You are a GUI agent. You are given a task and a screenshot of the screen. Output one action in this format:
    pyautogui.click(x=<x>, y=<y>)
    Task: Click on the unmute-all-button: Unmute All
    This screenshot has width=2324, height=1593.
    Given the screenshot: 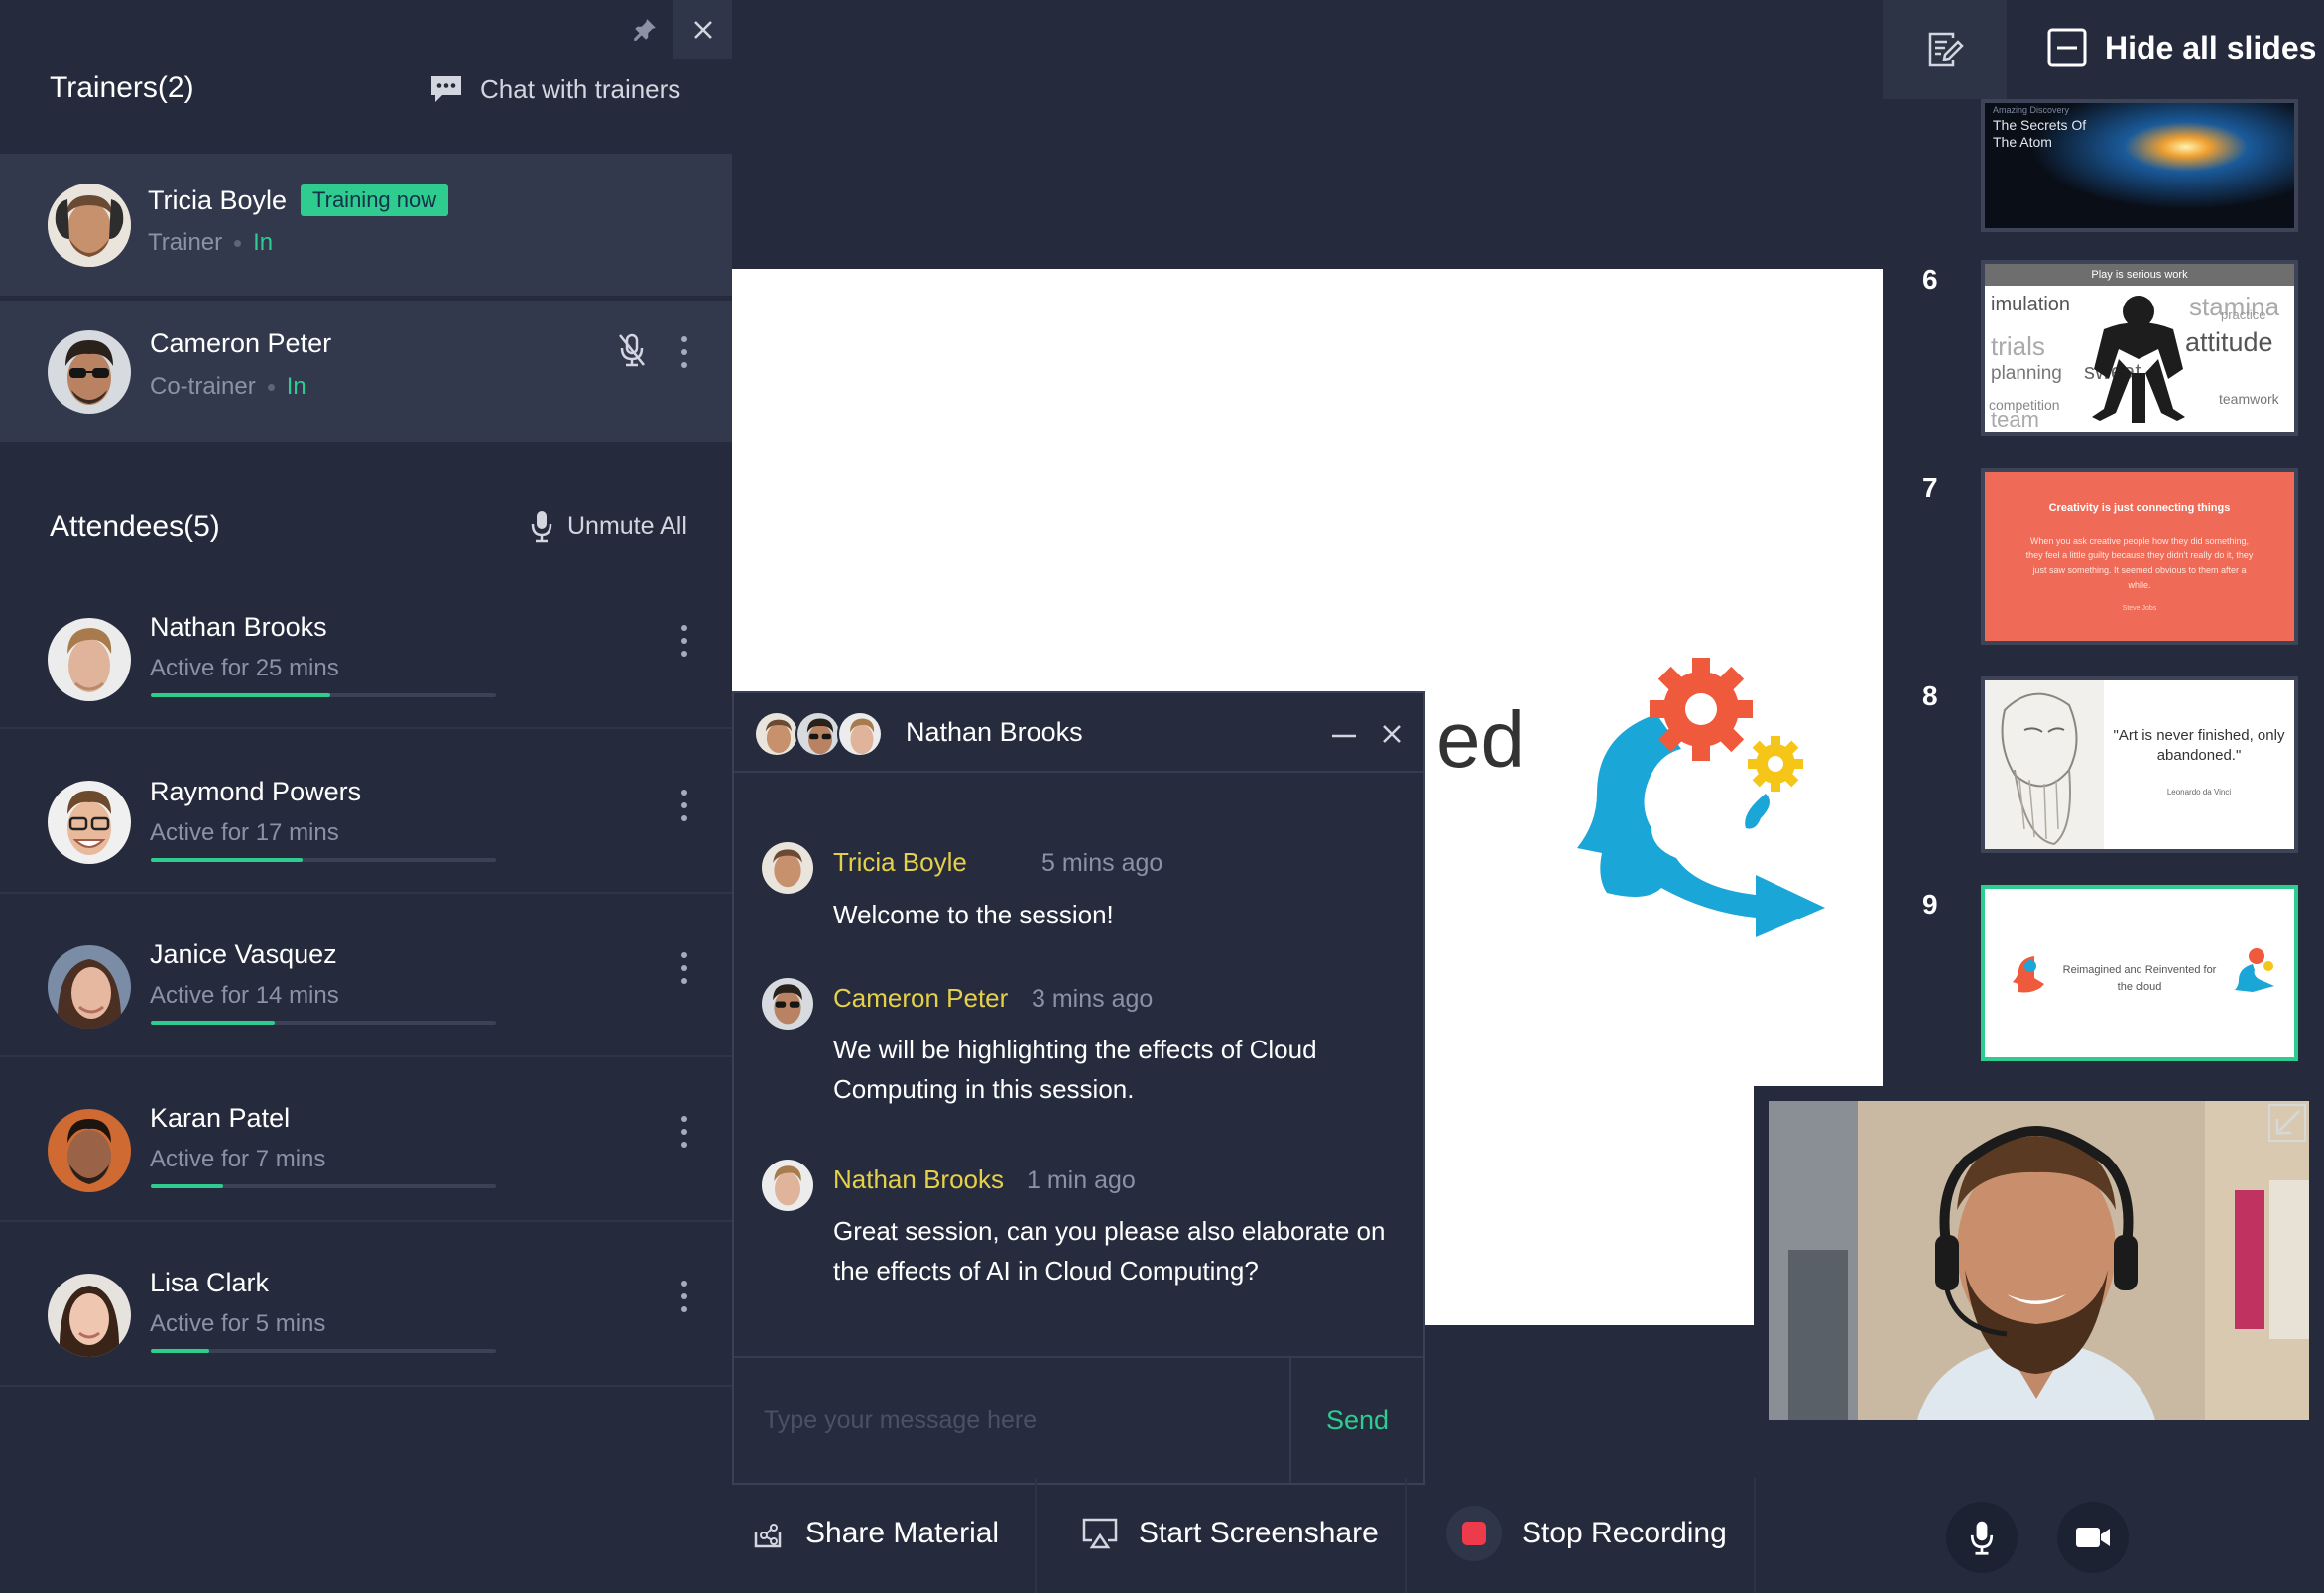 What is the action you would take?
    pyautogui.click(x=608, y=526)
    